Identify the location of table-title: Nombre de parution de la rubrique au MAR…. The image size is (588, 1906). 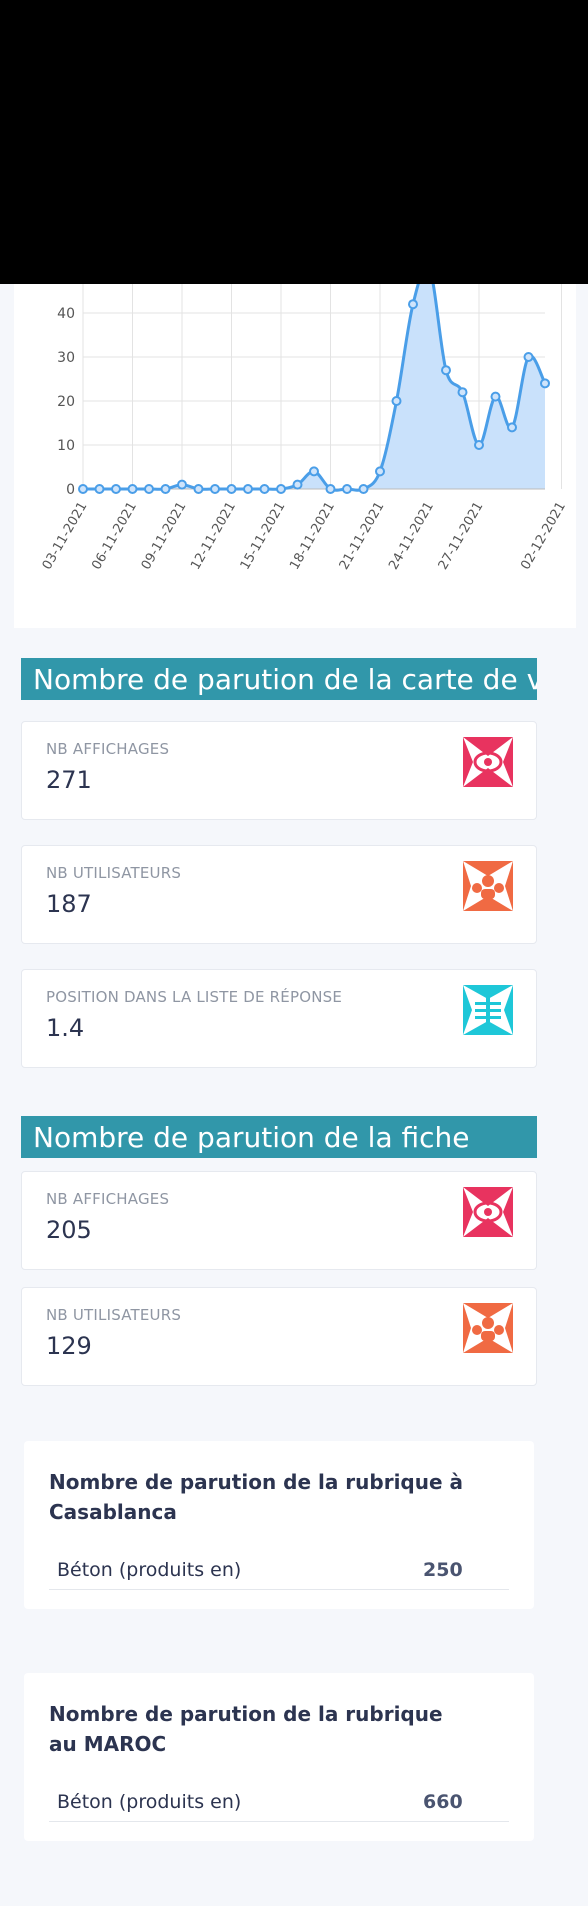
(246, 1729).